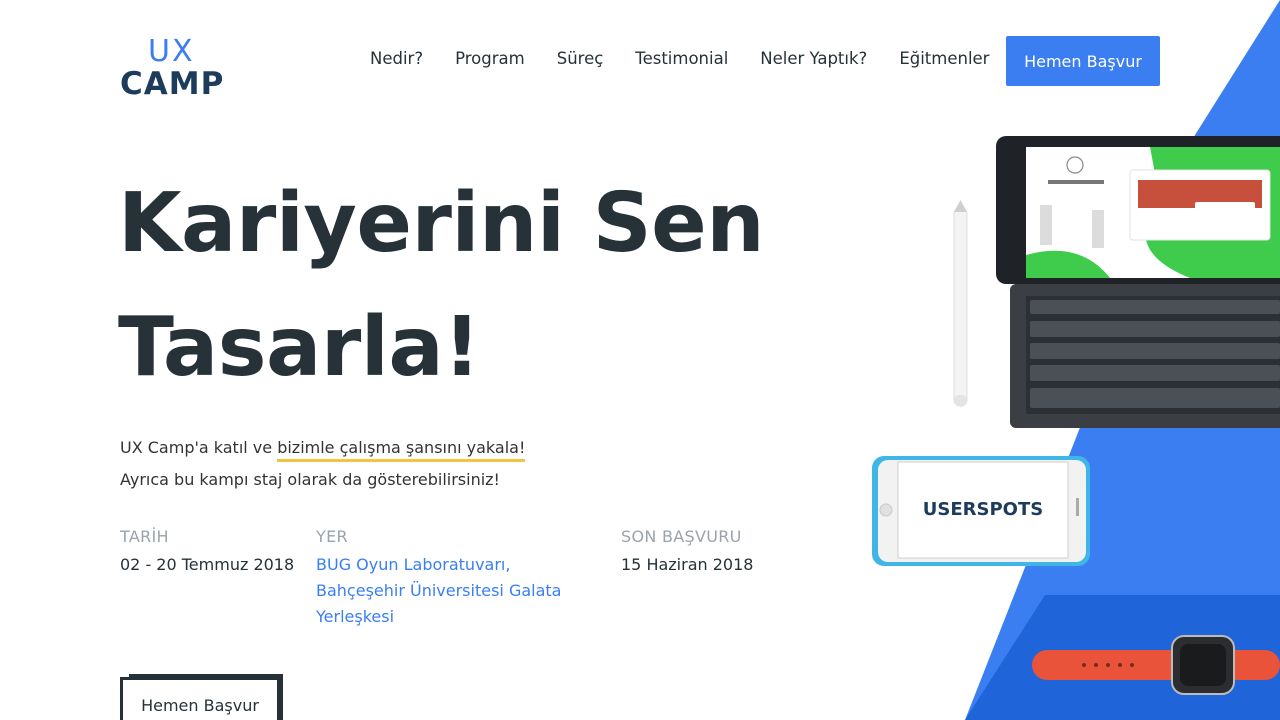 The height and width of the screenshot is (720, 1280). What do you see at coordinates (396, 58) in the screenshot?
I see `nav-item-nedir: Nedir?` at bounding box center [396, 58].